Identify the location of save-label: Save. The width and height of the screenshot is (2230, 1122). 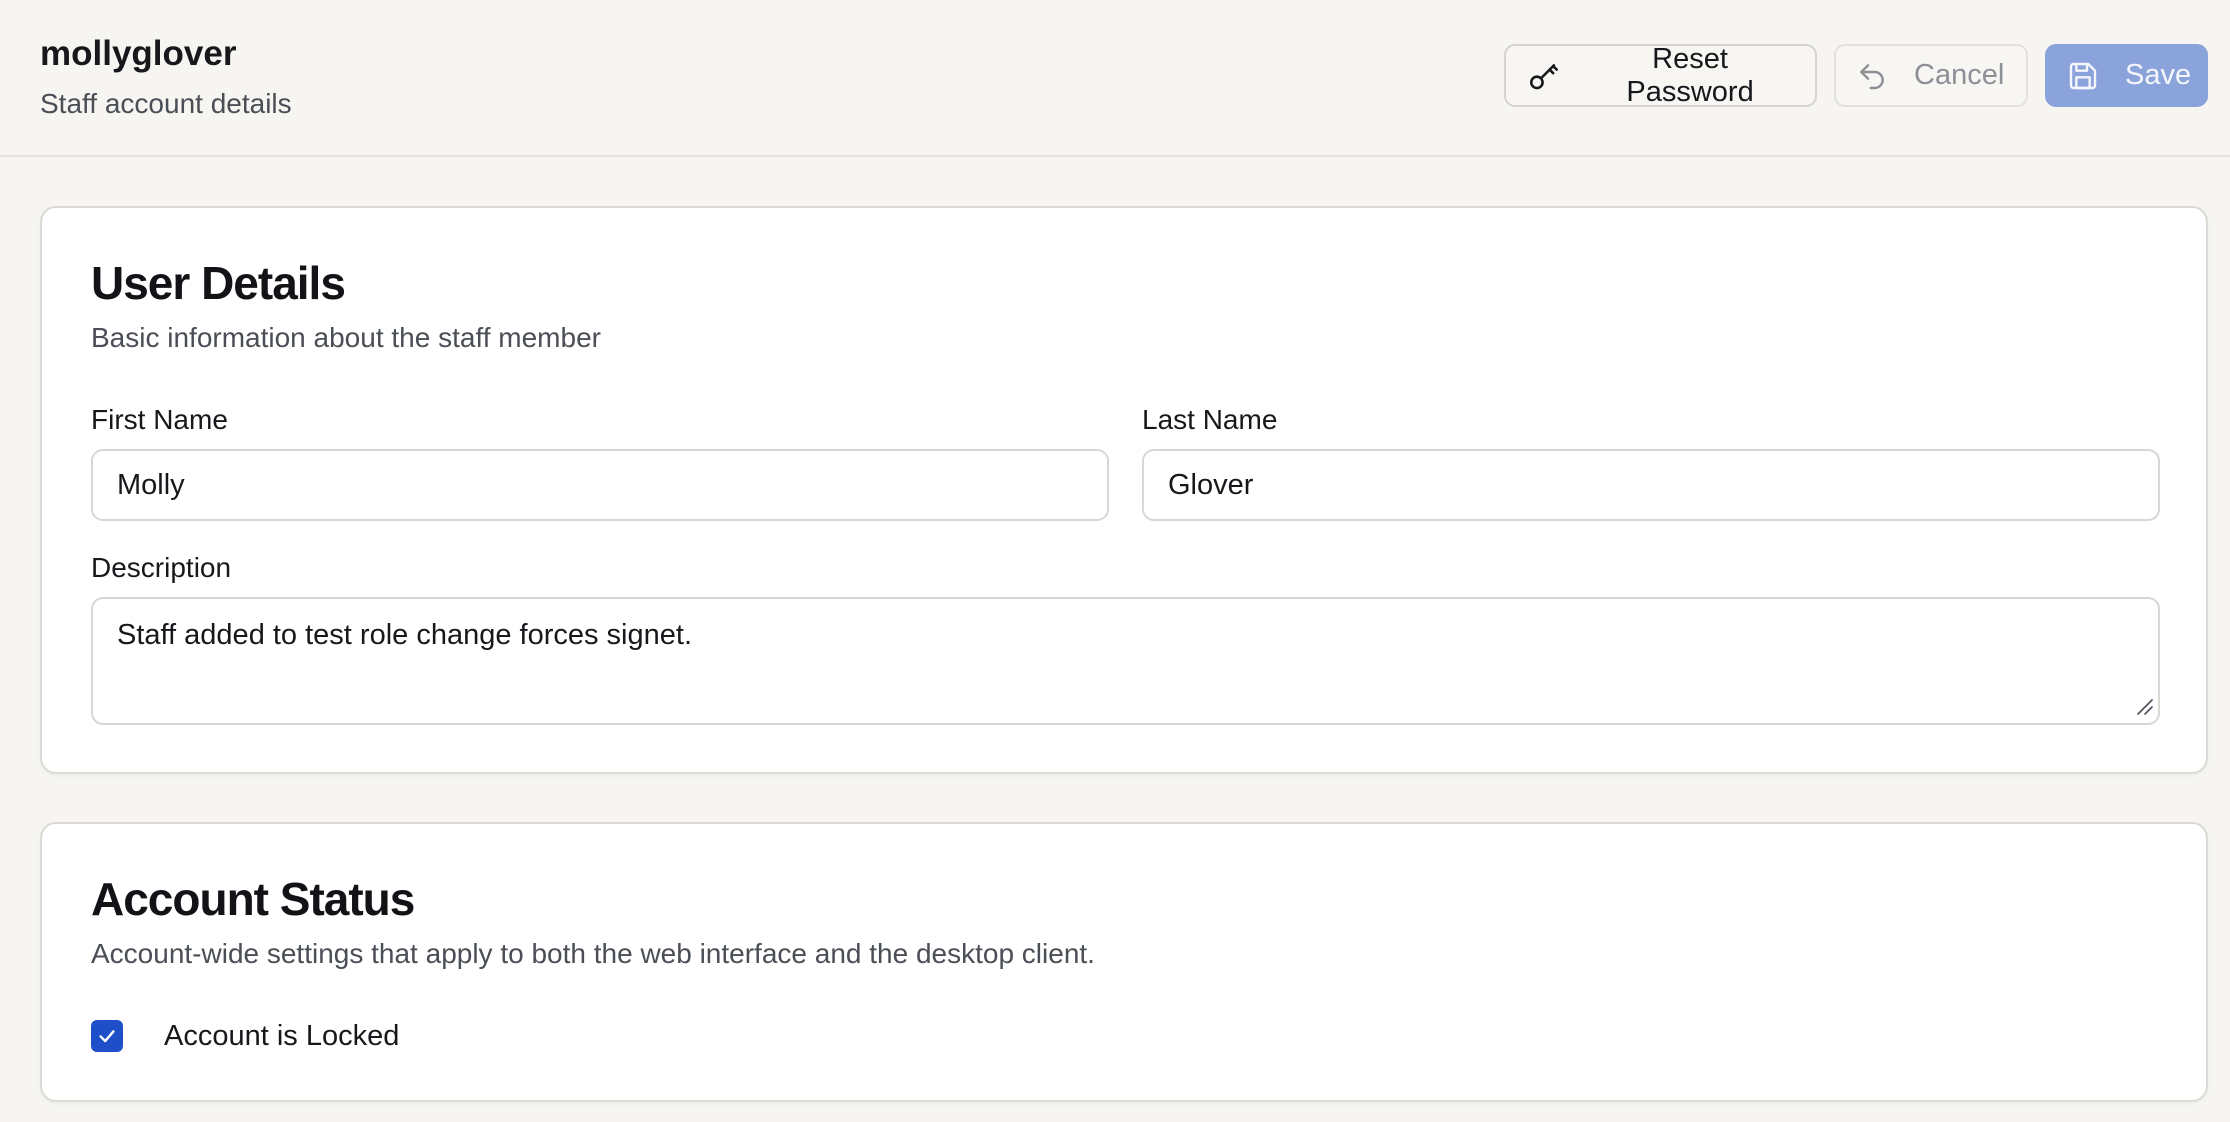
(2158, 75).